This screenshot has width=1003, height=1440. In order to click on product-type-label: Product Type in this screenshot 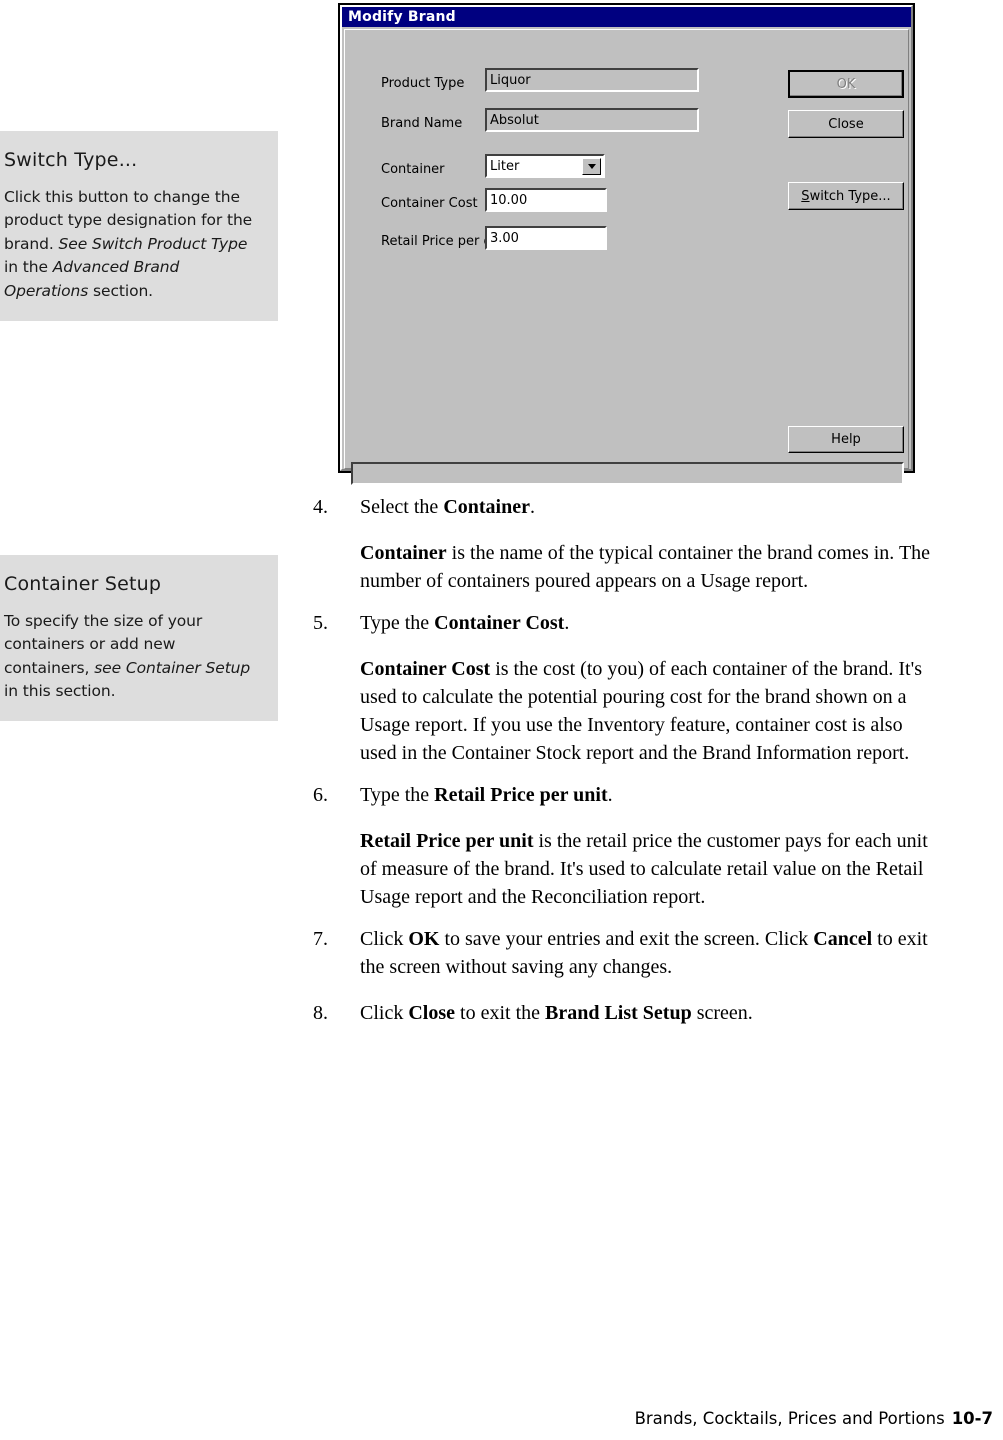, I will do `click(423, 83)`.